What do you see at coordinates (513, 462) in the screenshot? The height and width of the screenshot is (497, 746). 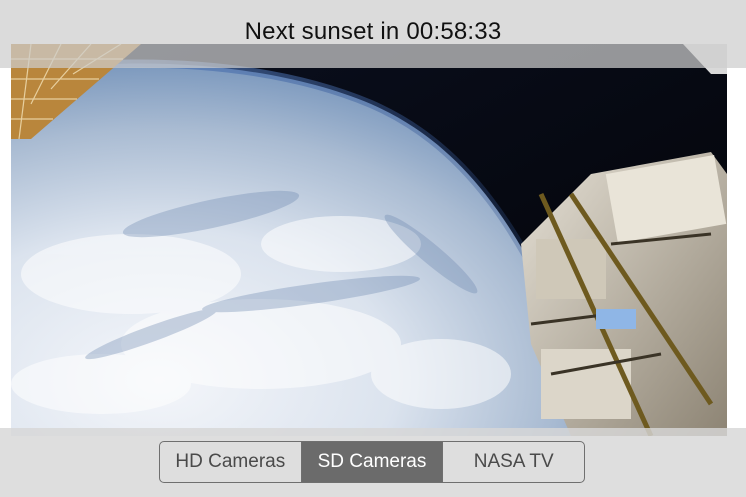 I see `nasa-tv-segment: NASA TV` at bounding box center [513, 462].